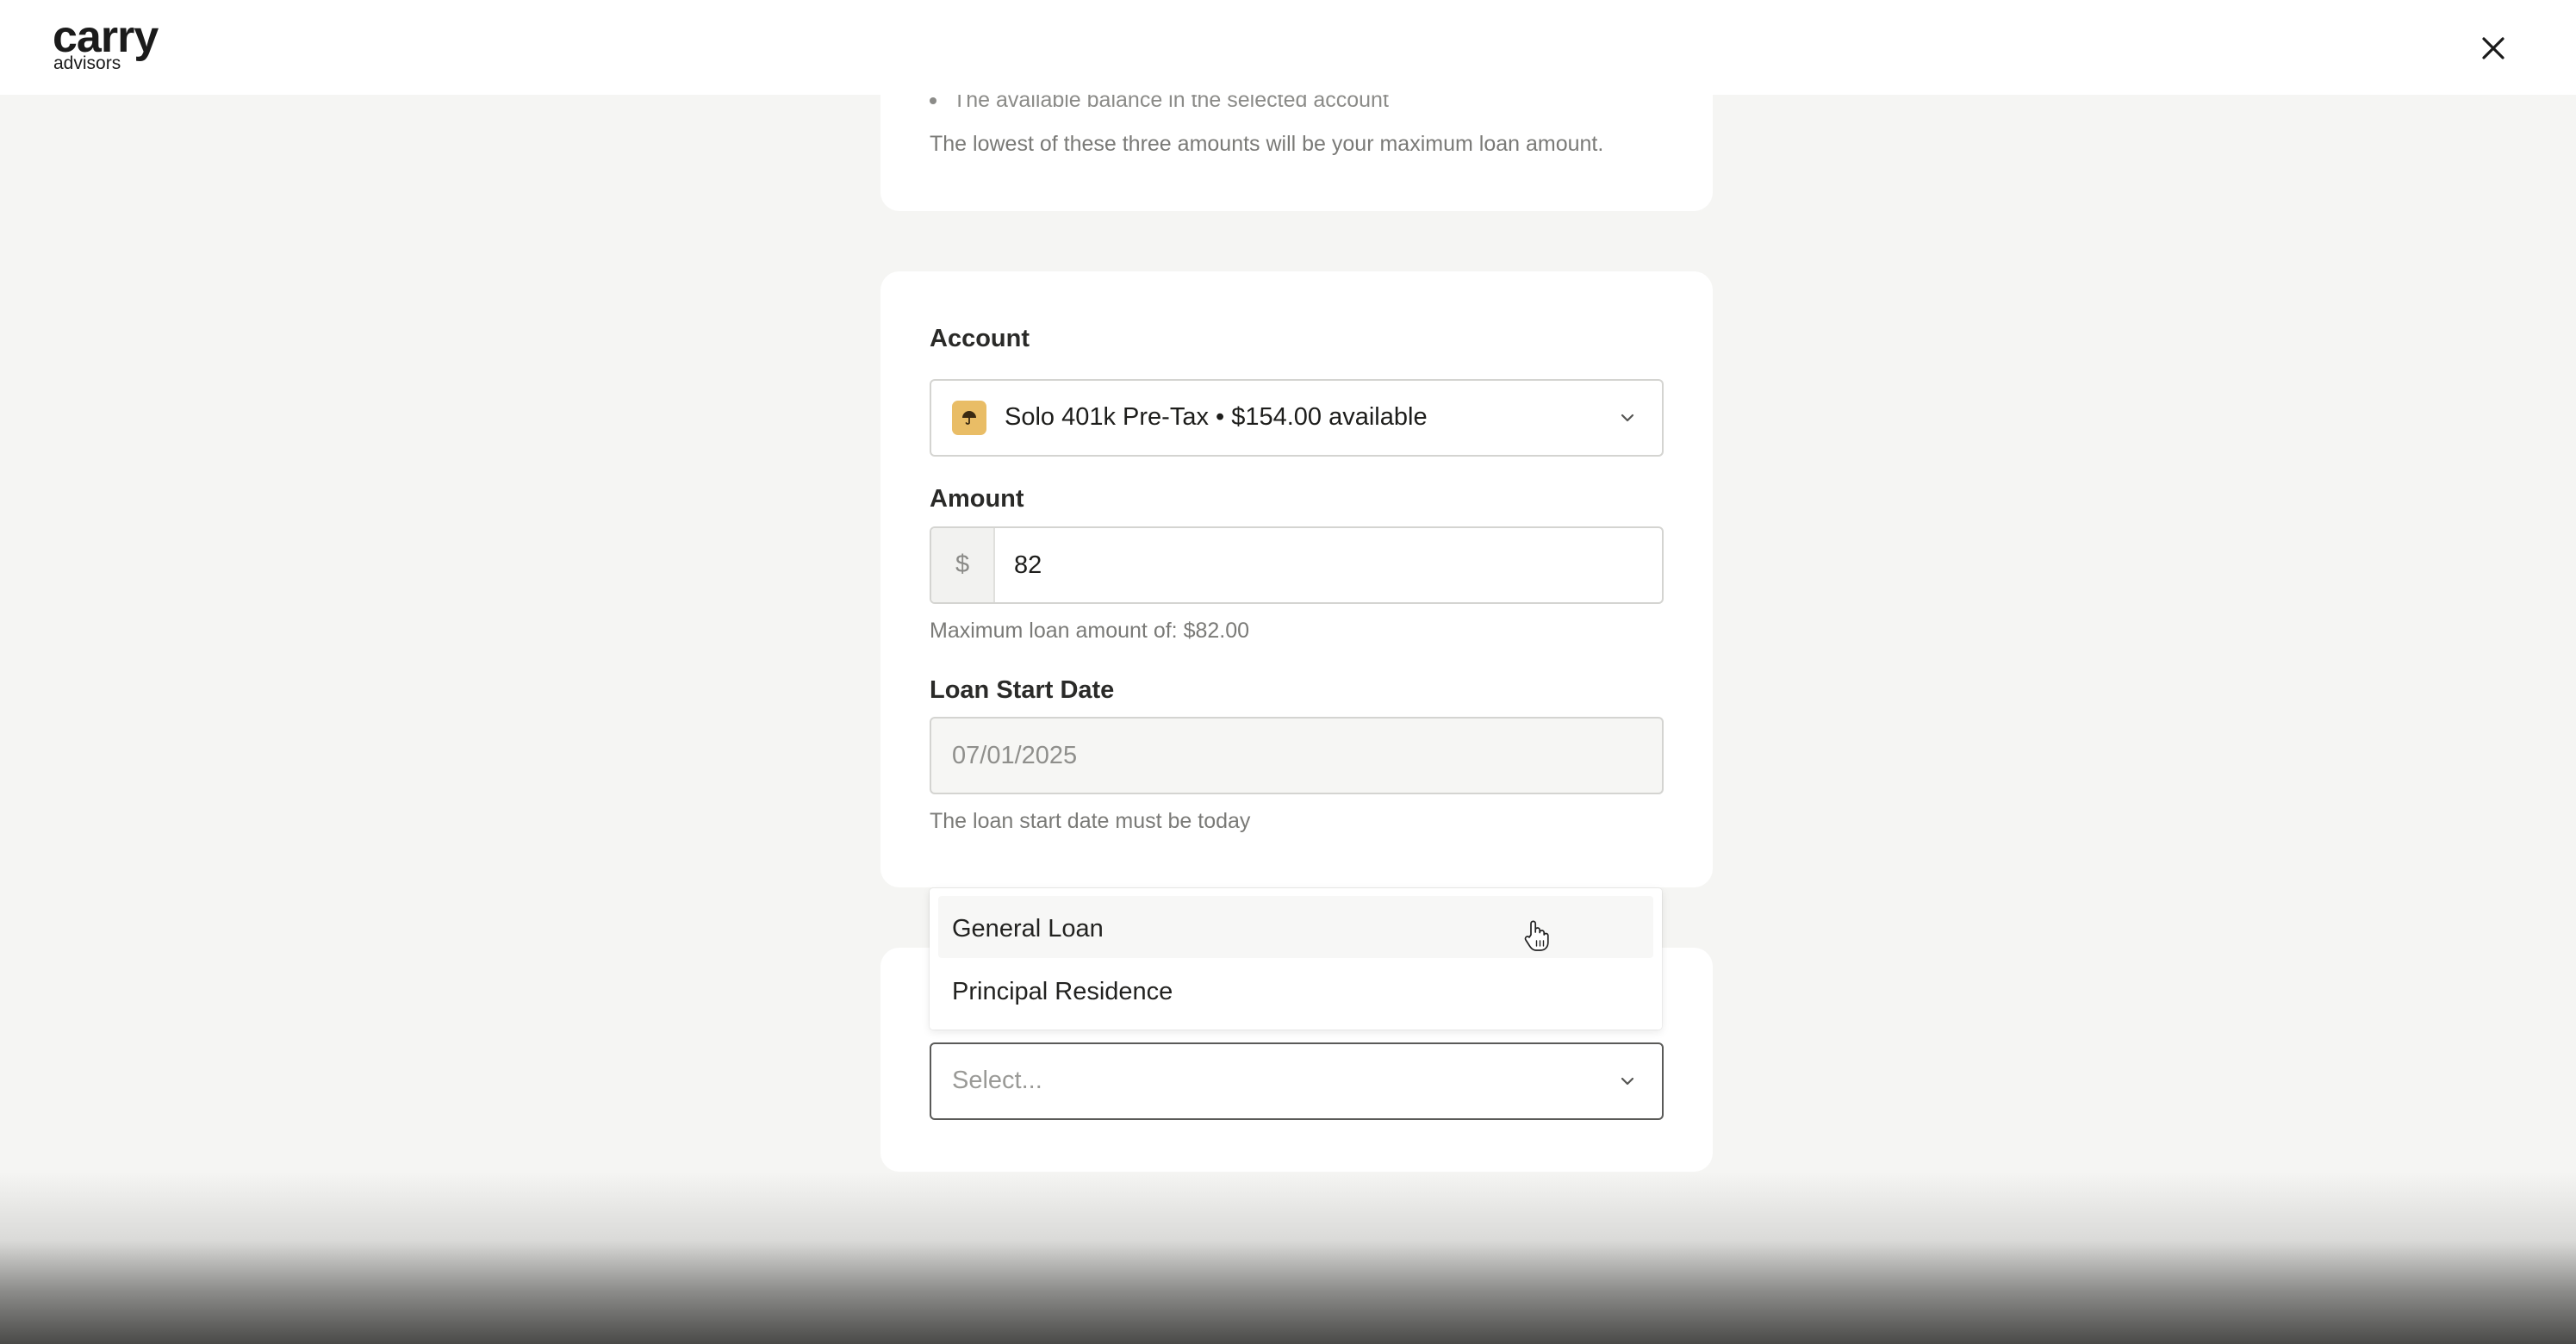  I want to click on loan-start-date-field, so click(1297, 756).